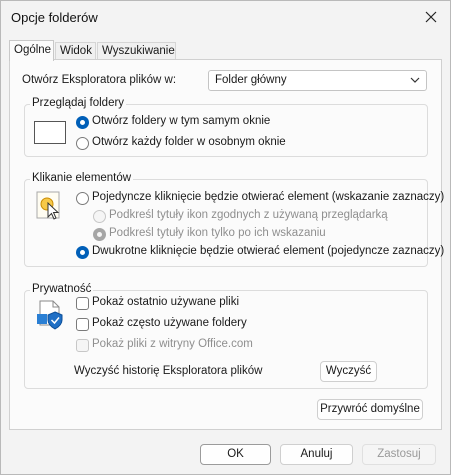 Image resolution: width=451 pixels, height=475 pixels. Describe the element at coordinates (50, 132) in the screenshot. I see `window-icon` at that location.